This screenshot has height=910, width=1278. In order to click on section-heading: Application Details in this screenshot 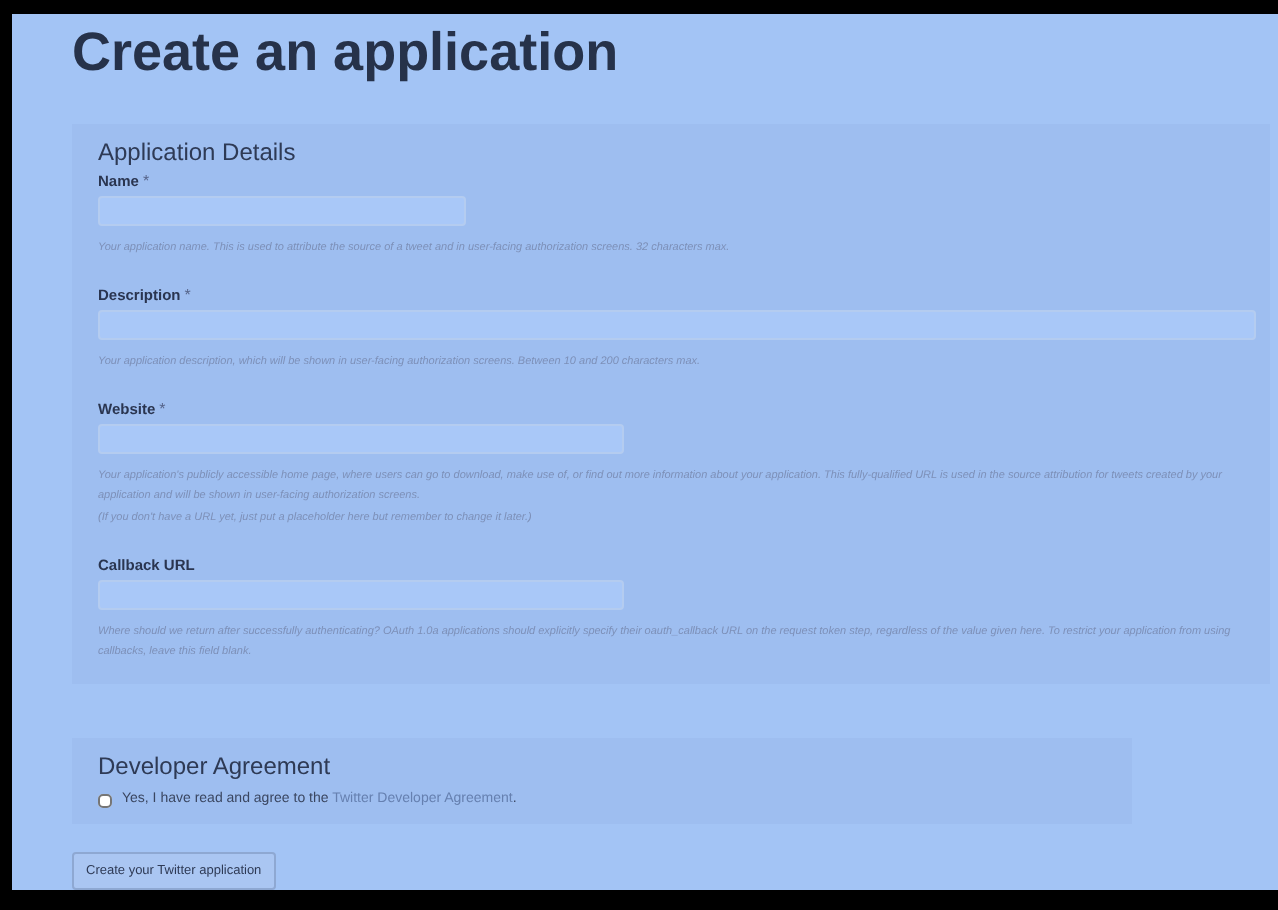, I will do `click(198, 152)`.